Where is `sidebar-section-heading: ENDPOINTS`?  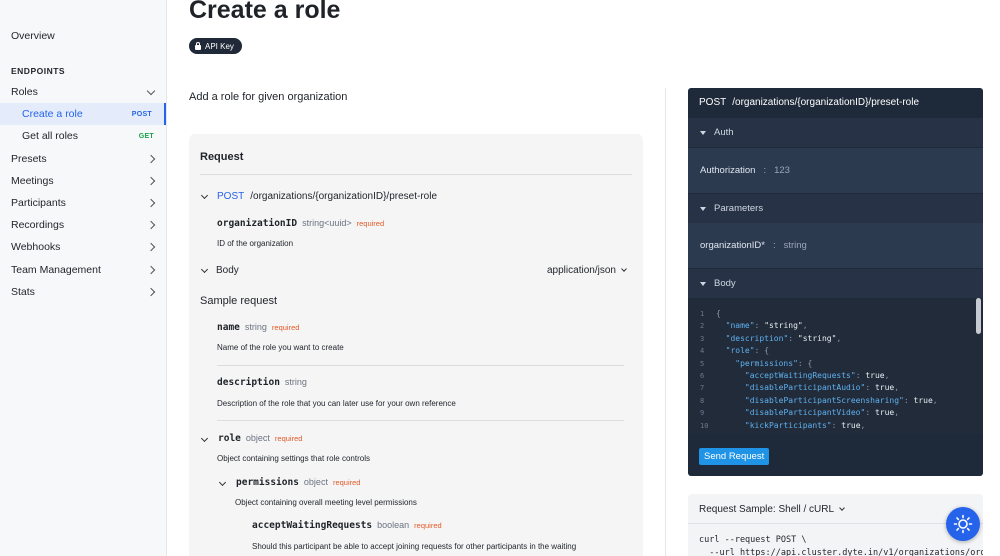 sidebar-section-heading: ENDPOINTS is located at coordinates (38, 71).